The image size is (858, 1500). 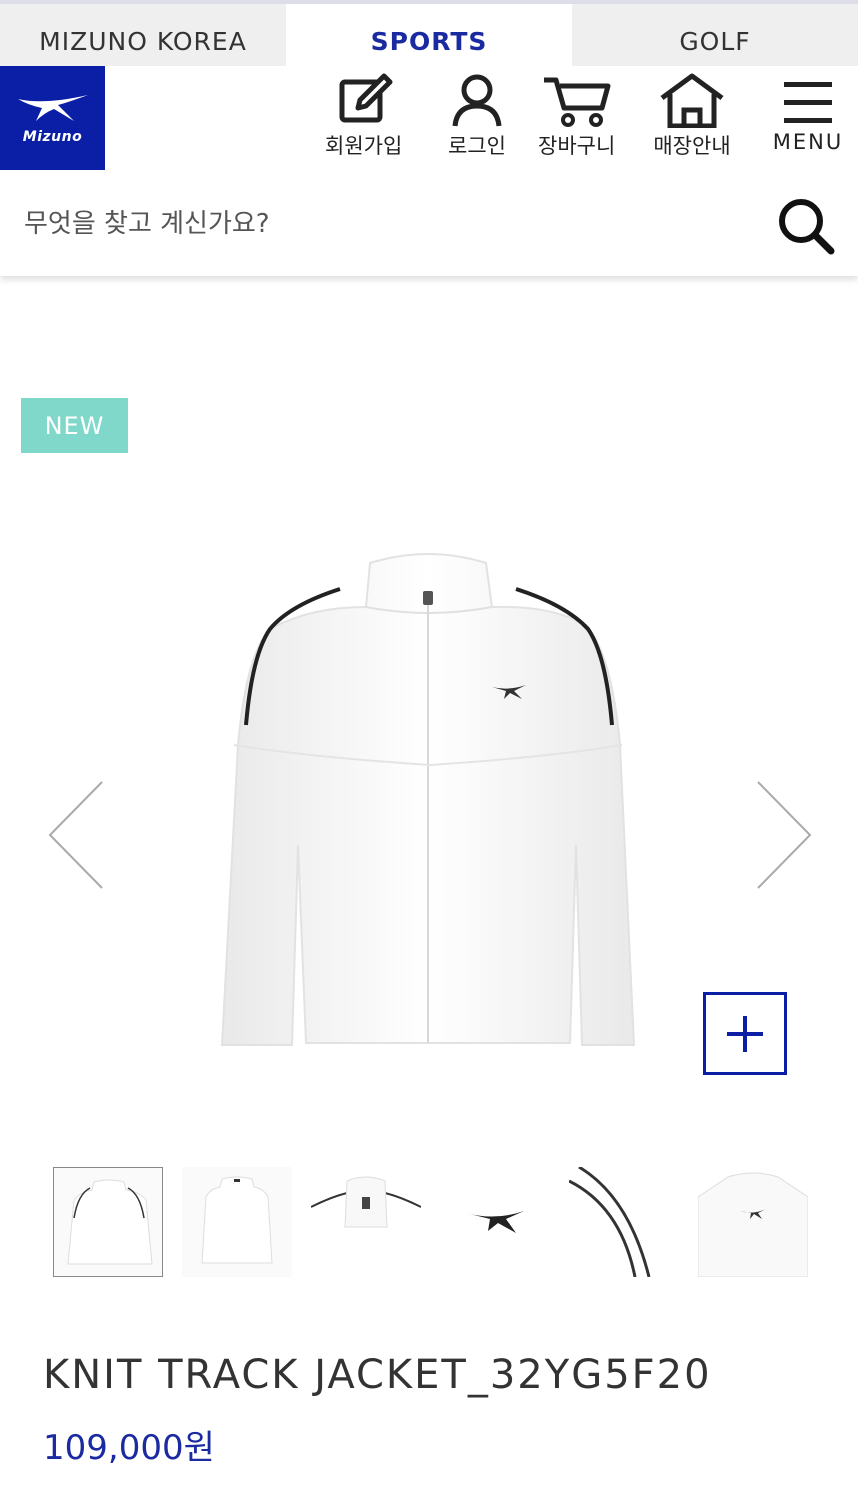 What do you see at coordinates (129, 1448) in the screenshot?
I see `product-price: 109,000원` at bounding box center [129, 1448].